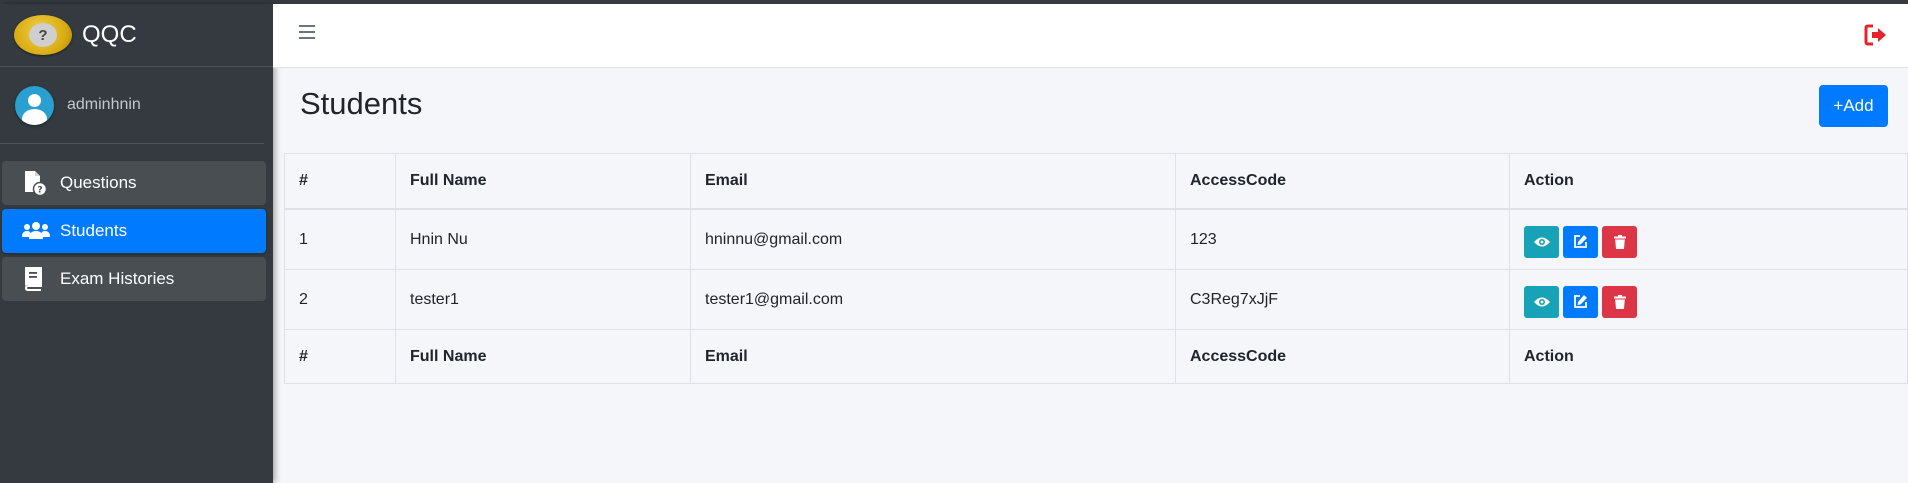  I want to click on table-footer-row: # Full Name Email AccessCode Action, so click(1096, 356).